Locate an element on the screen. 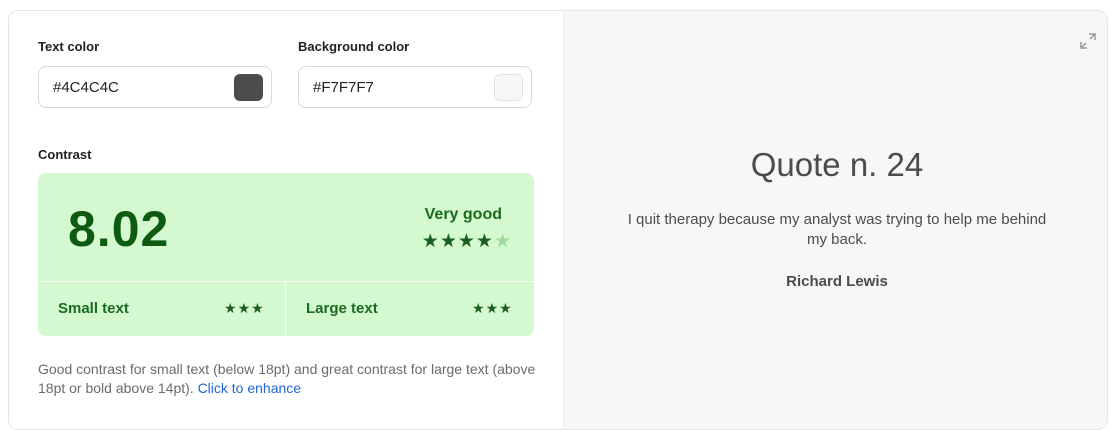 The image size is (1109, 430). text-color-input: #4C4C4C is located at coordinates (155, 87).